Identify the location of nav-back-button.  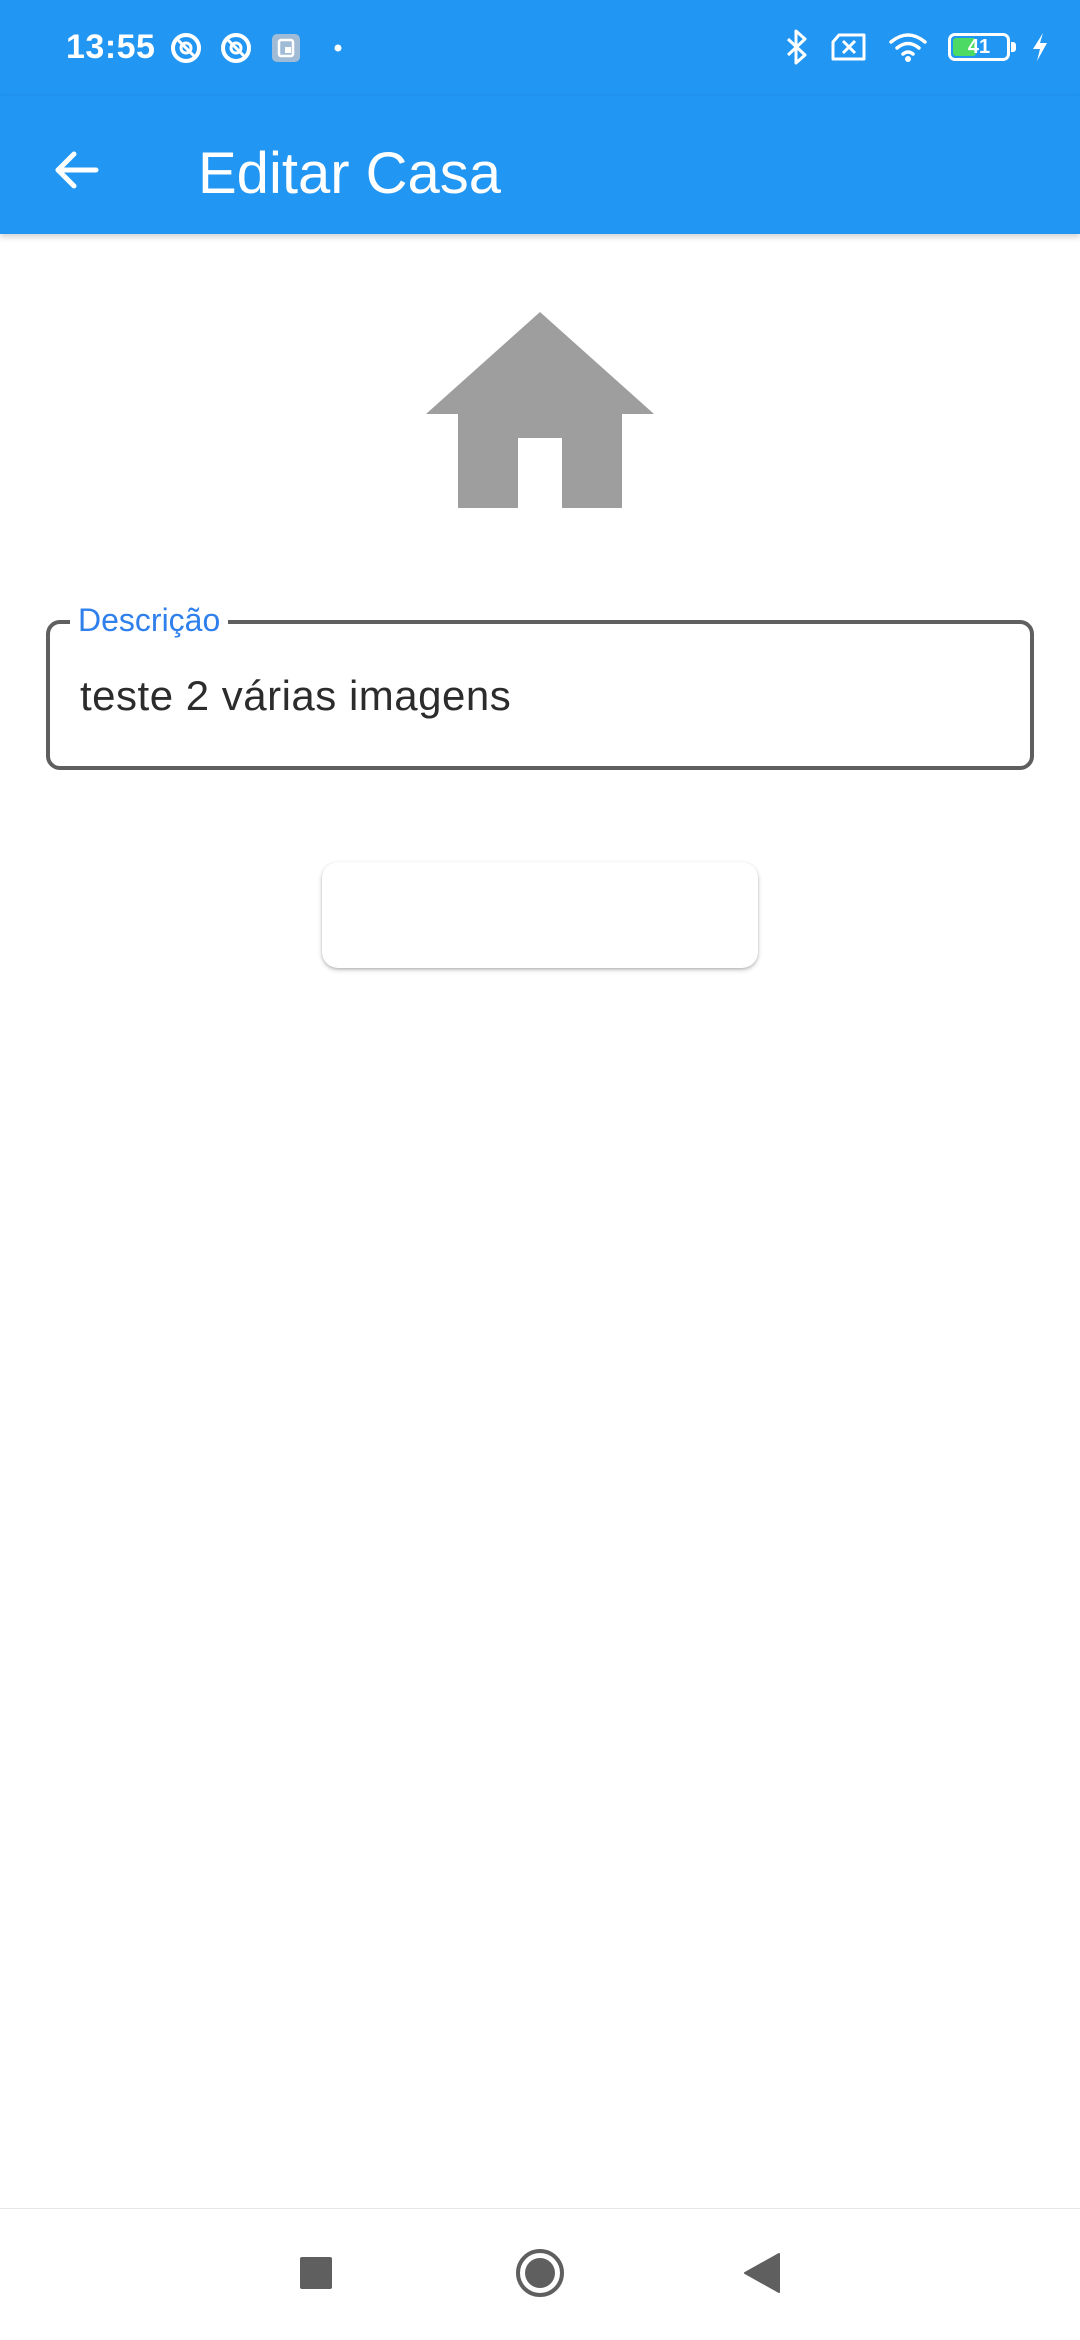
(762, 2274).